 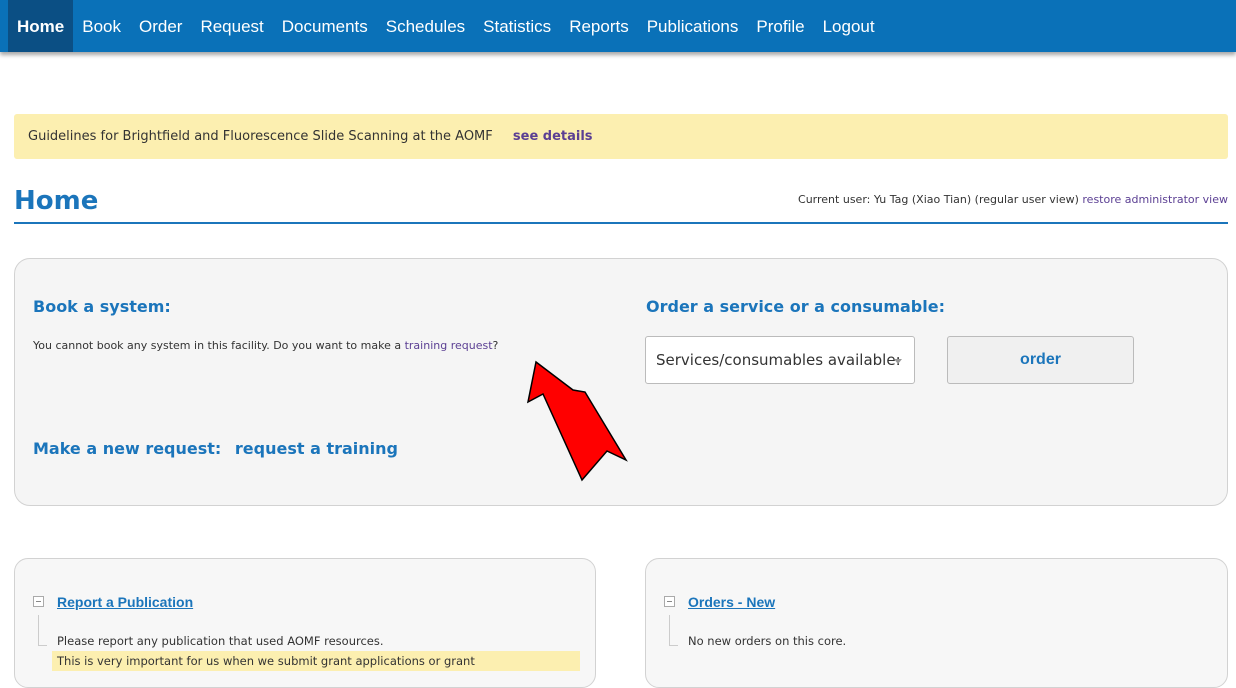 I want to click on services-select: Services/consumables available:, so click(x=780, y=360).